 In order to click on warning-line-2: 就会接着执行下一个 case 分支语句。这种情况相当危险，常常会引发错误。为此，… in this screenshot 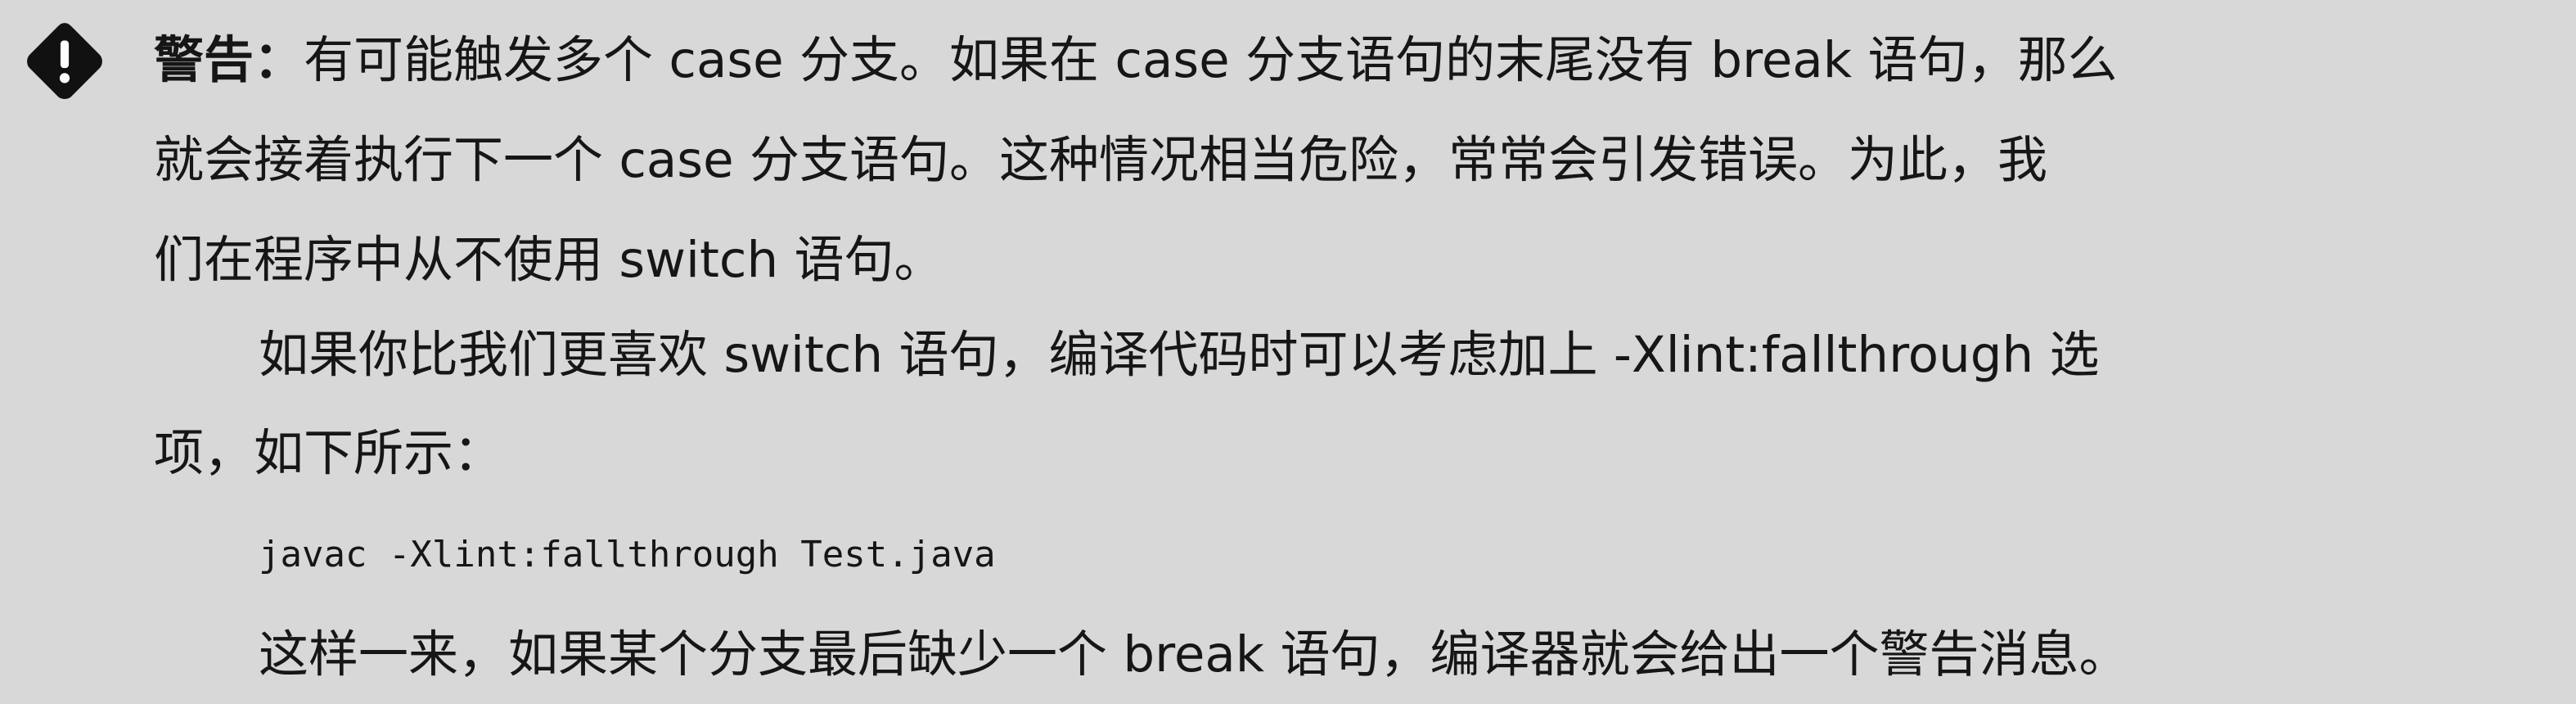, I will do `click(1101, 160)`.